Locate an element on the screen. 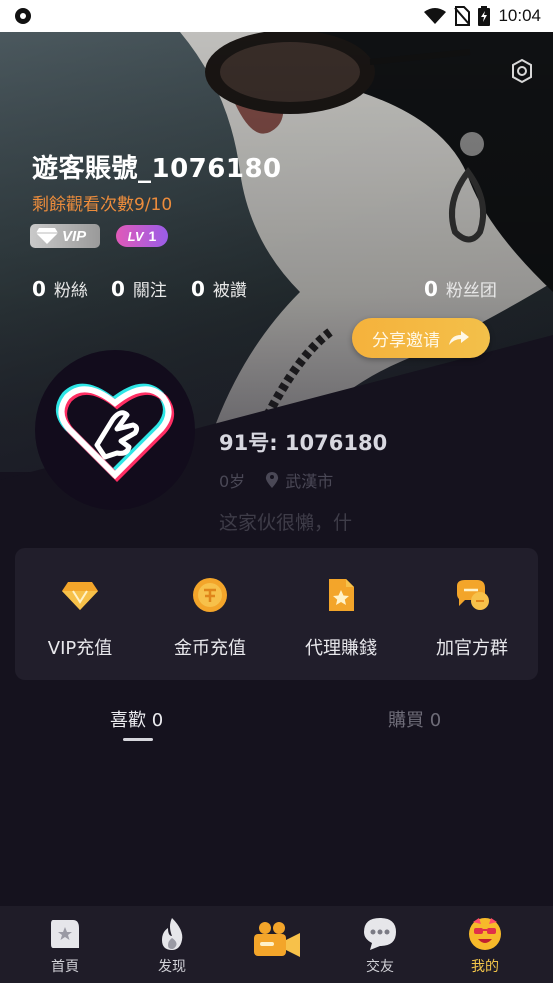  tab-active-indicator is located at coordinates (138, 739).